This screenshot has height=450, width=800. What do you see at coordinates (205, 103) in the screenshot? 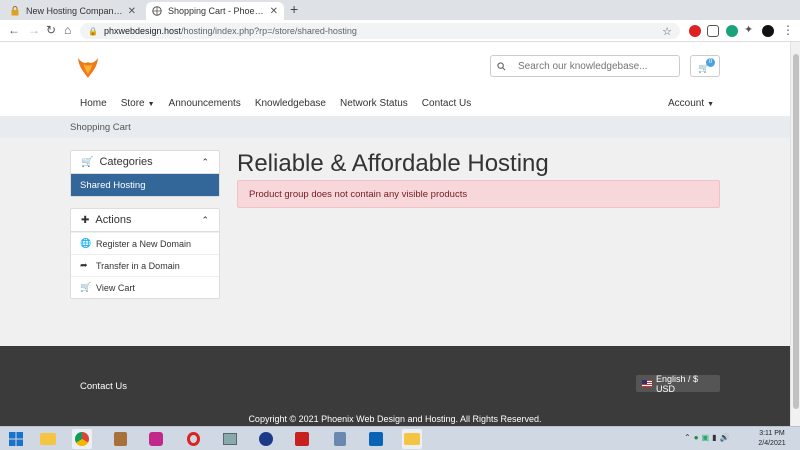
I see `nav-announcements: Announcements` at bounding box center [205, 103].